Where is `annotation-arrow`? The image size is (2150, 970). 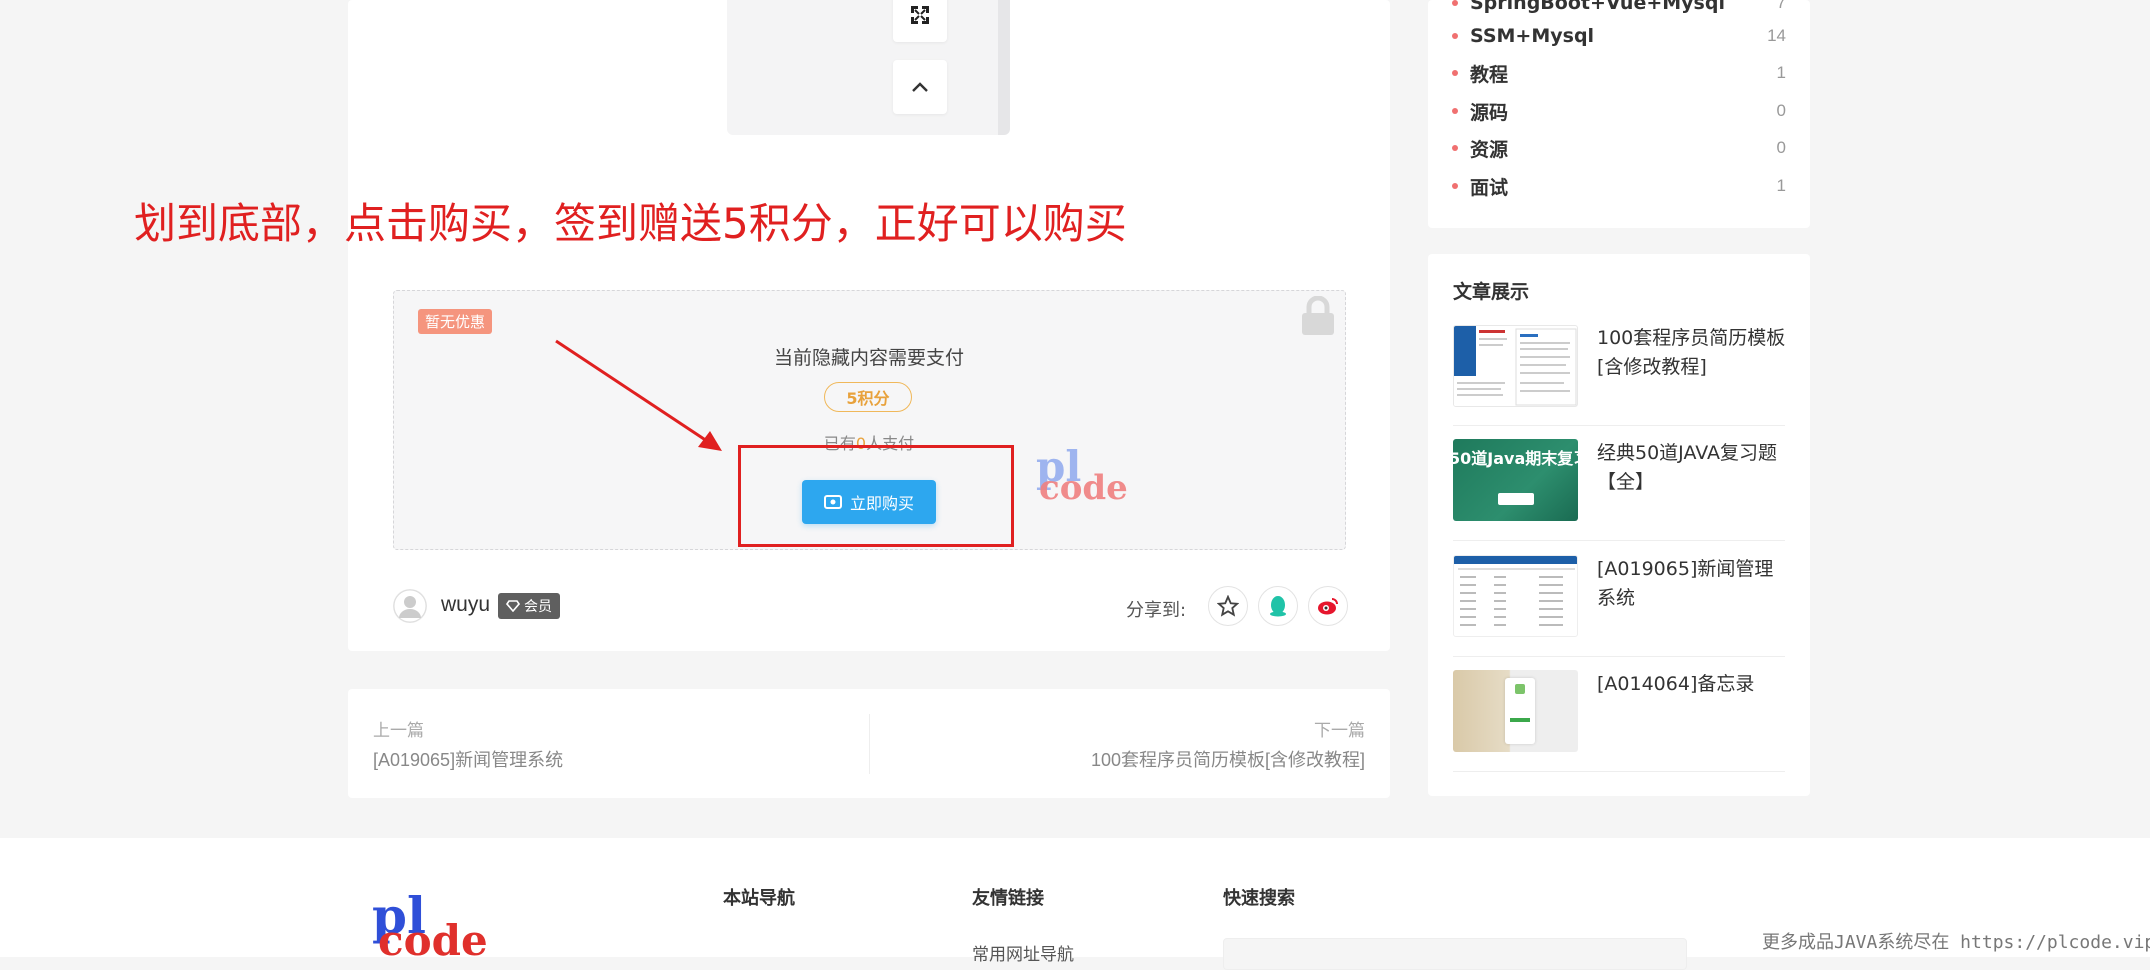
annotation-arrow is located at coordinates (638, 395).